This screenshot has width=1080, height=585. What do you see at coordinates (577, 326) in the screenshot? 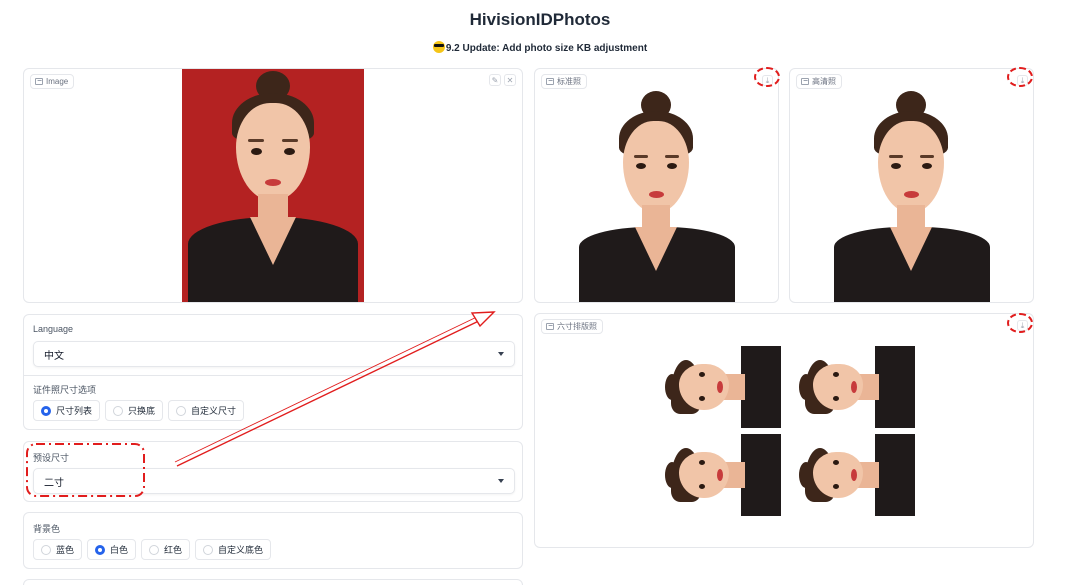
I see `layout-photo-label-text: 六寸排版照` at bounding box center [577, 326].